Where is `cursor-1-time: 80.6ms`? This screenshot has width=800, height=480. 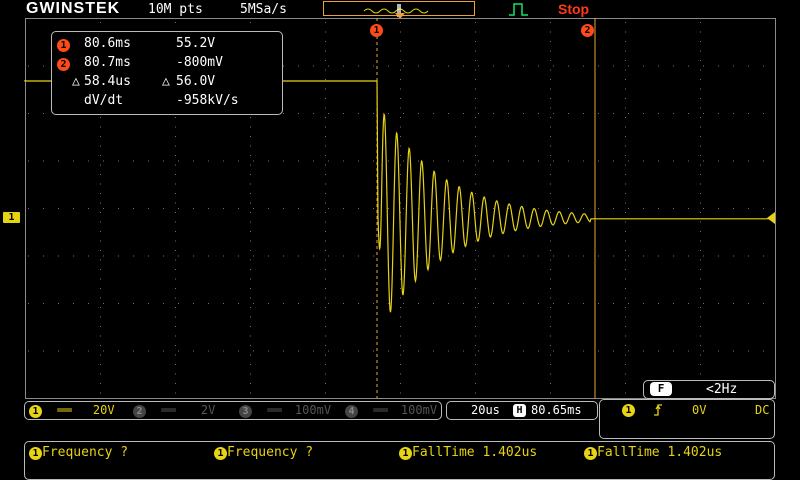 cursor-1-time: 80.6ms is located at coordinates (107, 43).